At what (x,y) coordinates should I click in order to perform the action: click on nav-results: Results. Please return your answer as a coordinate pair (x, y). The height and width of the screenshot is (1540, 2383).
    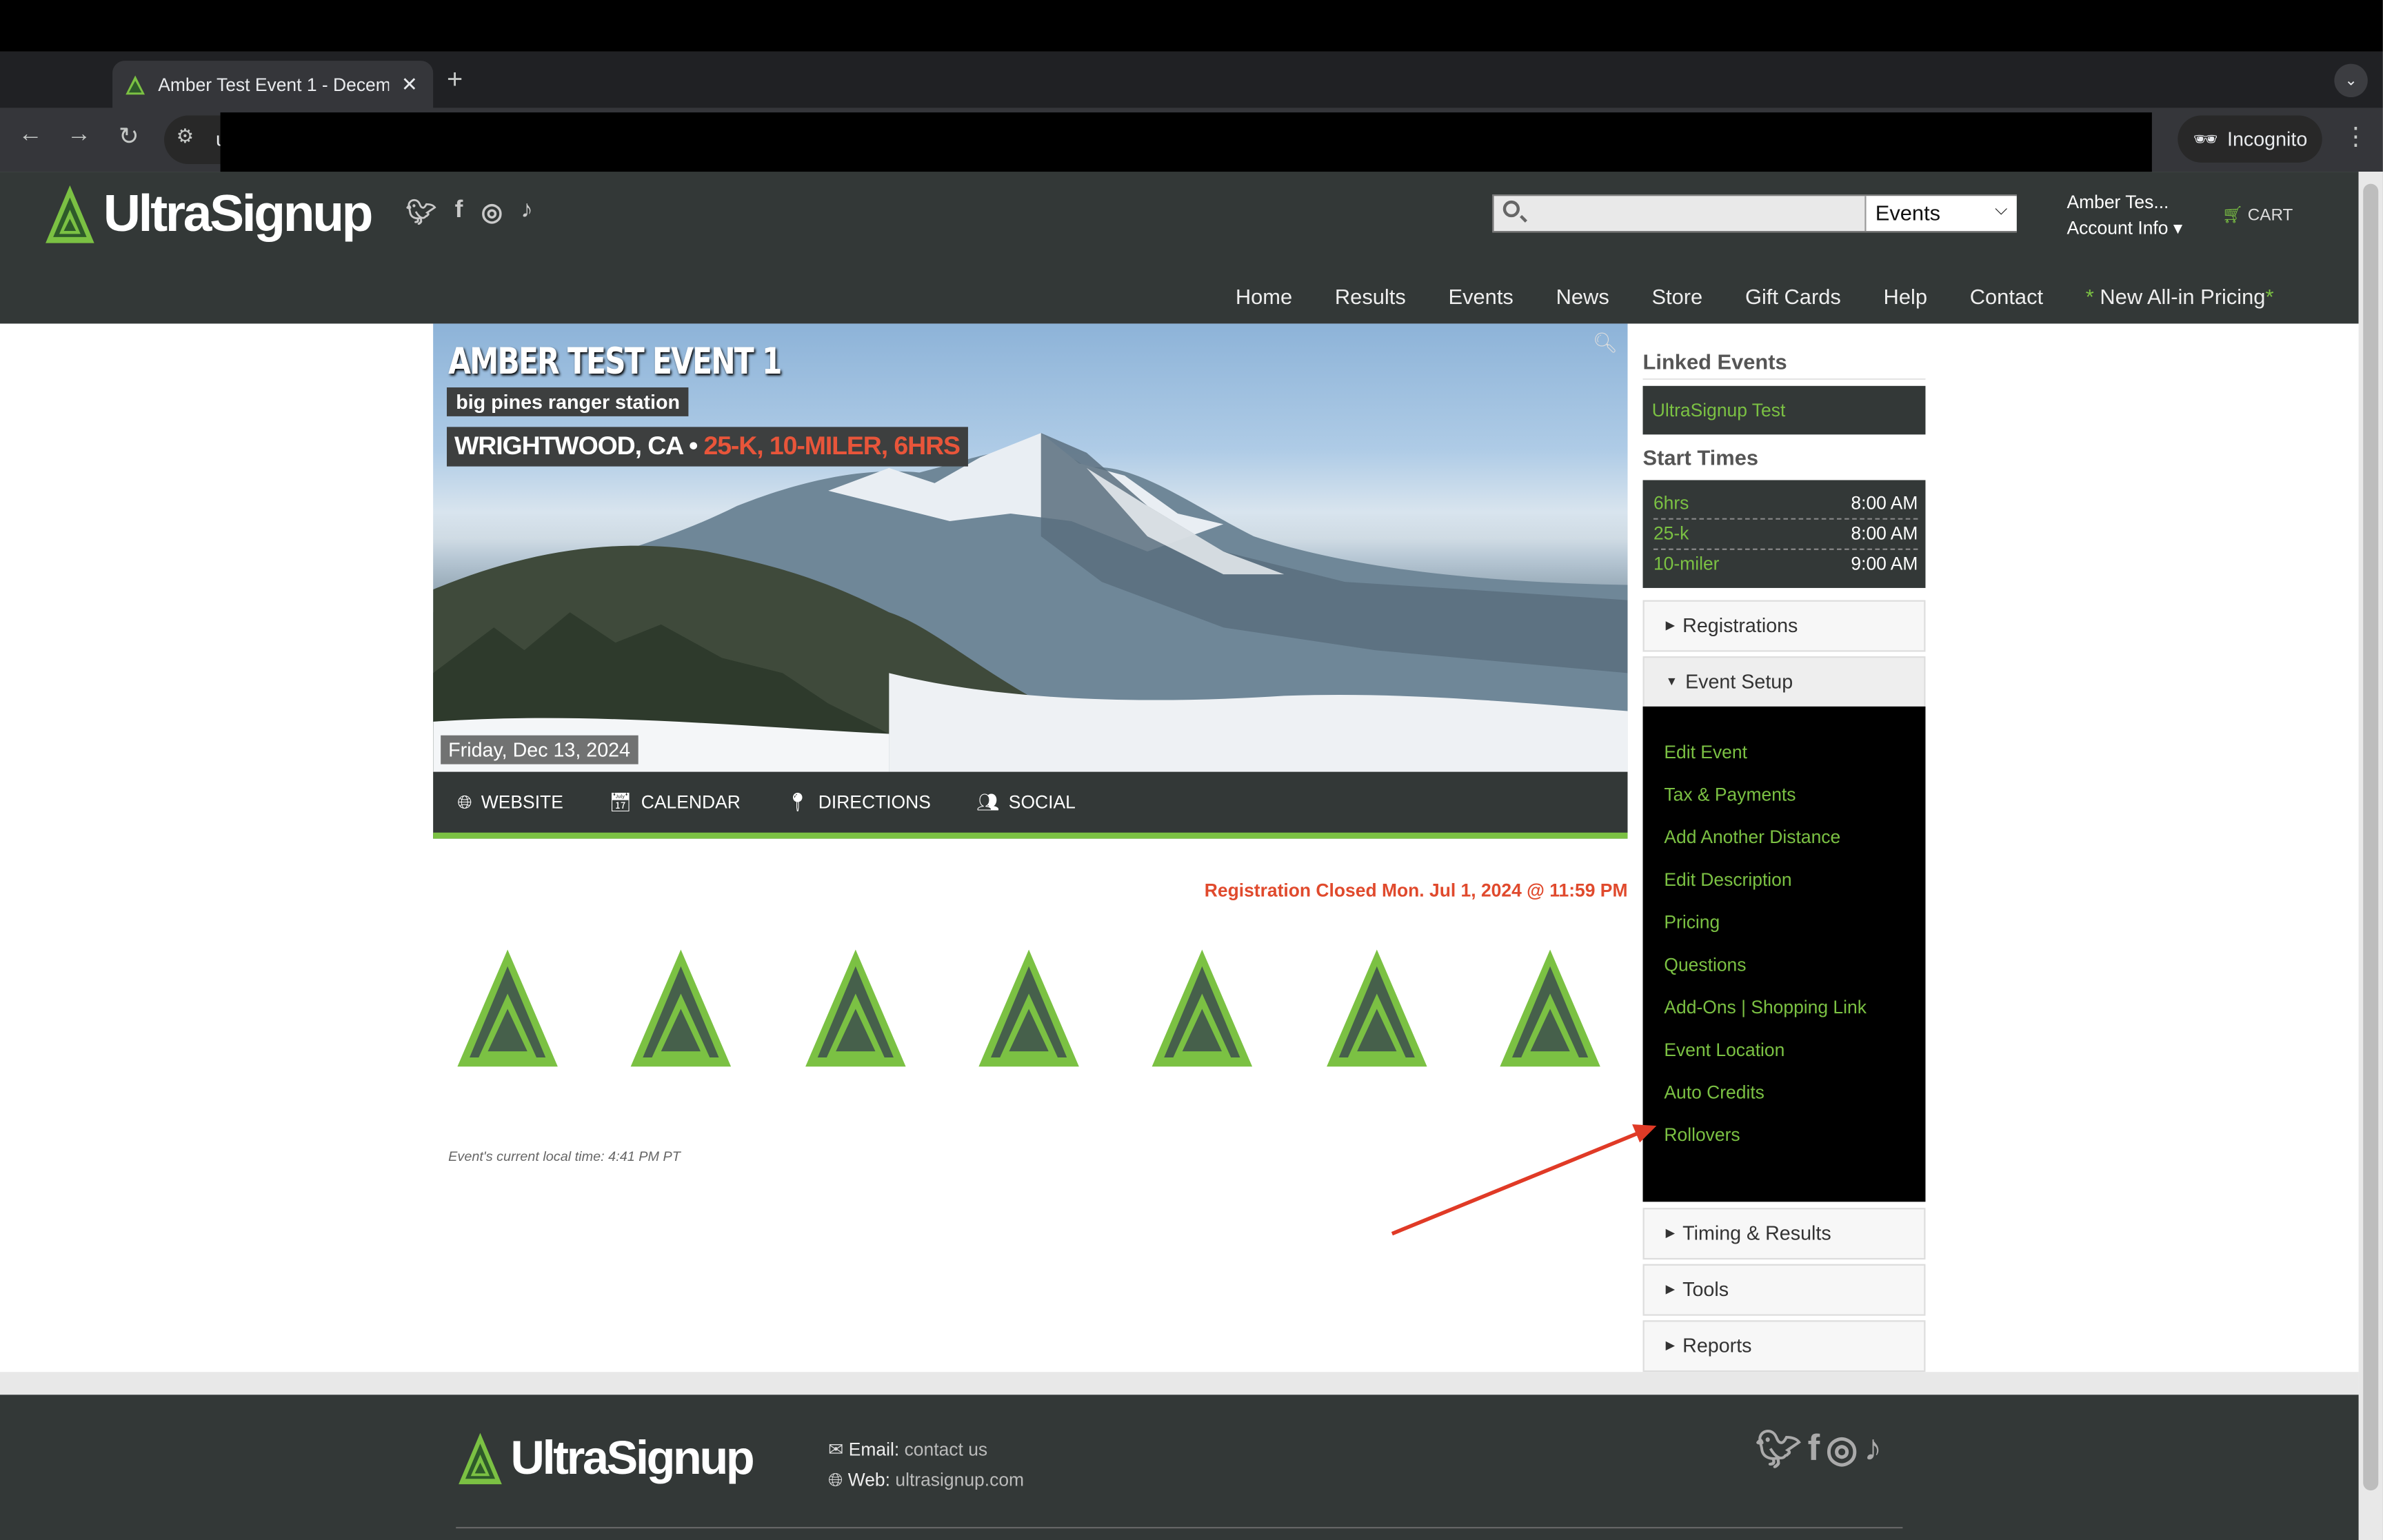
    Looking at the image, I should click on (1370, 296).